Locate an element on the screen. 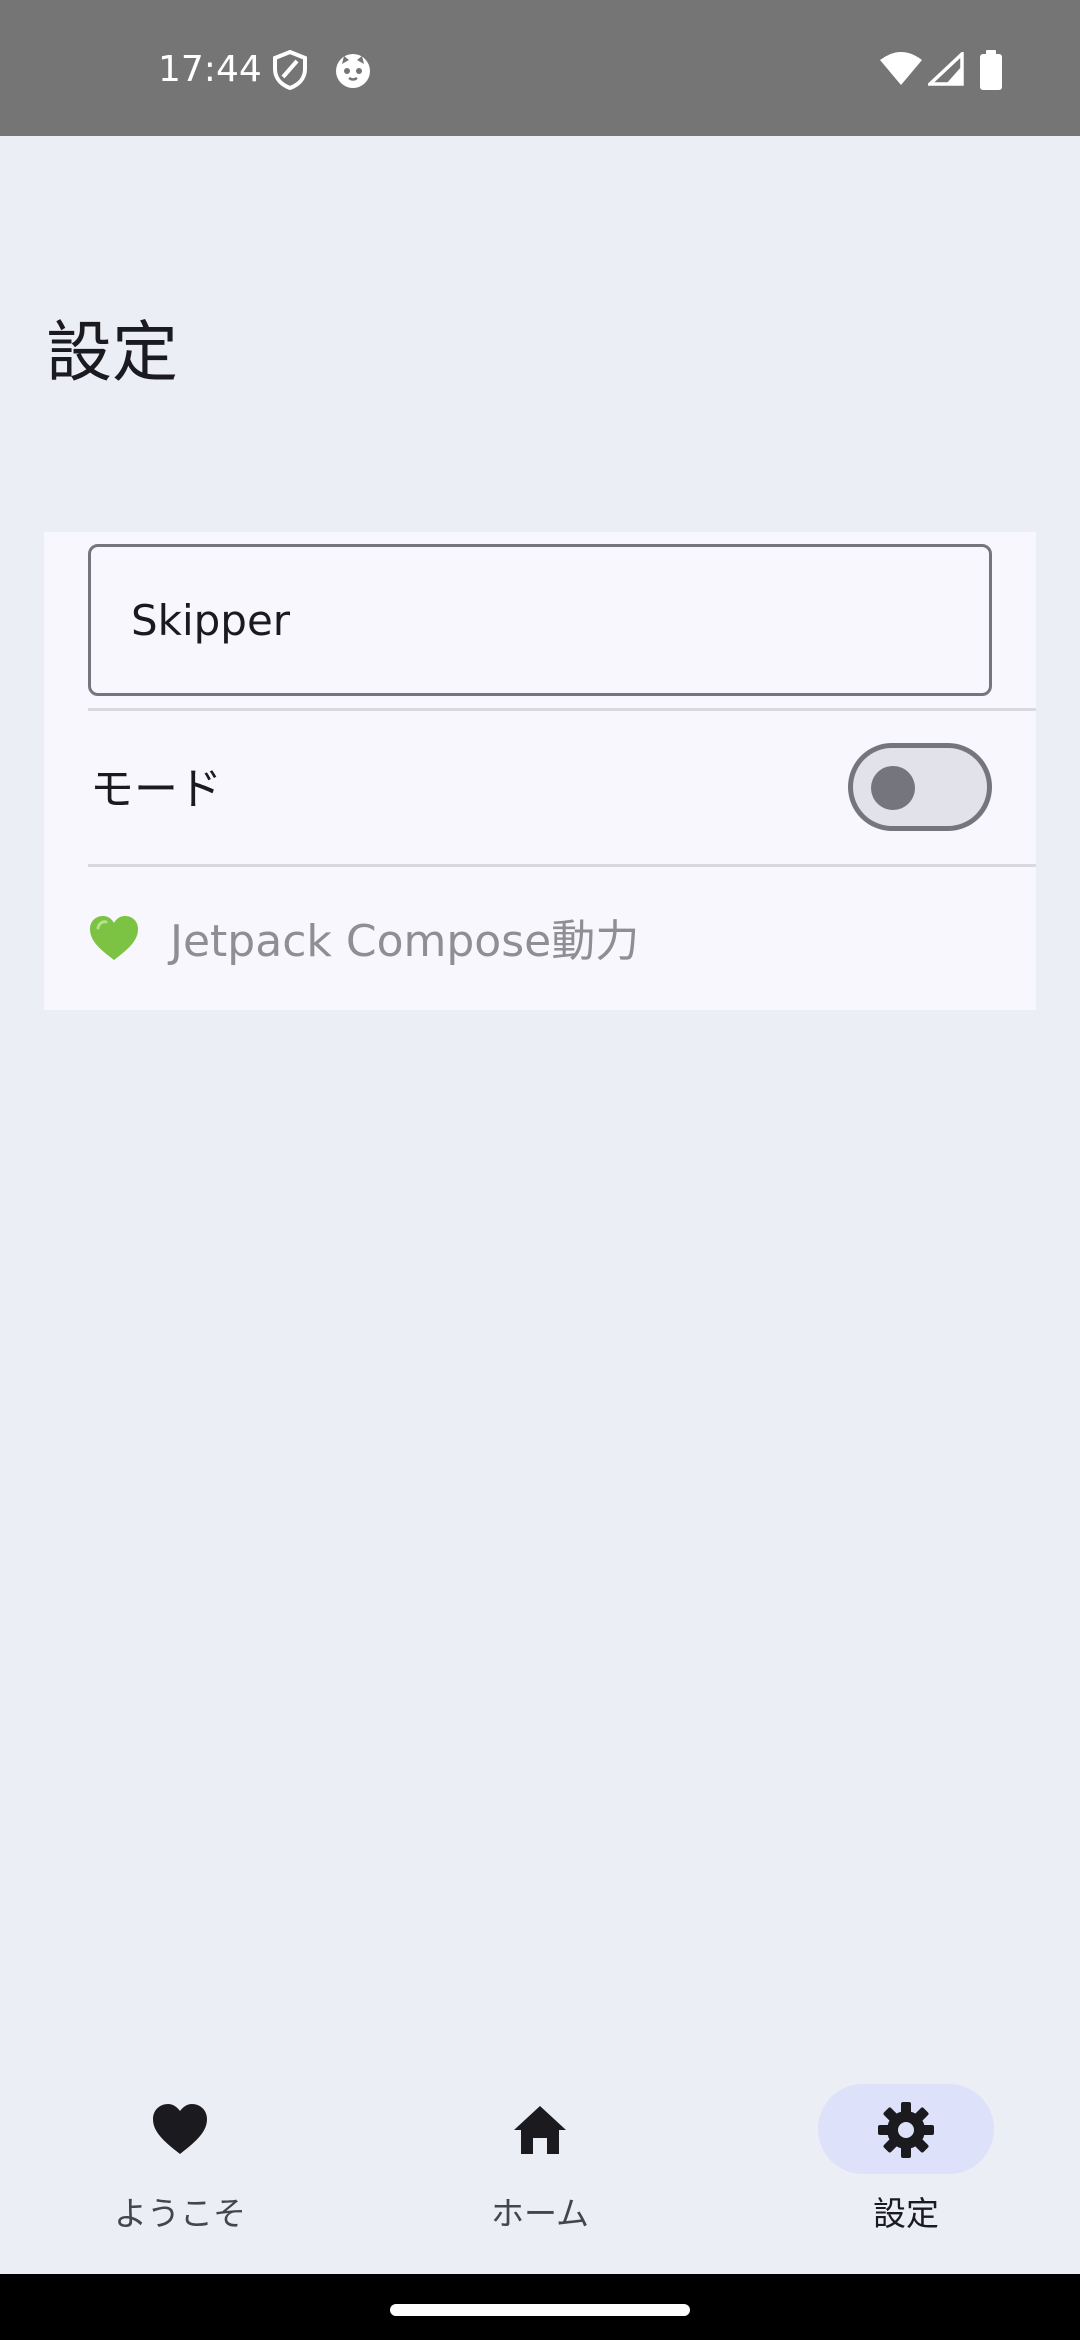 This screenshot has height=2340, width=1080. green-heart-icon is located at coordinates (114, 940).